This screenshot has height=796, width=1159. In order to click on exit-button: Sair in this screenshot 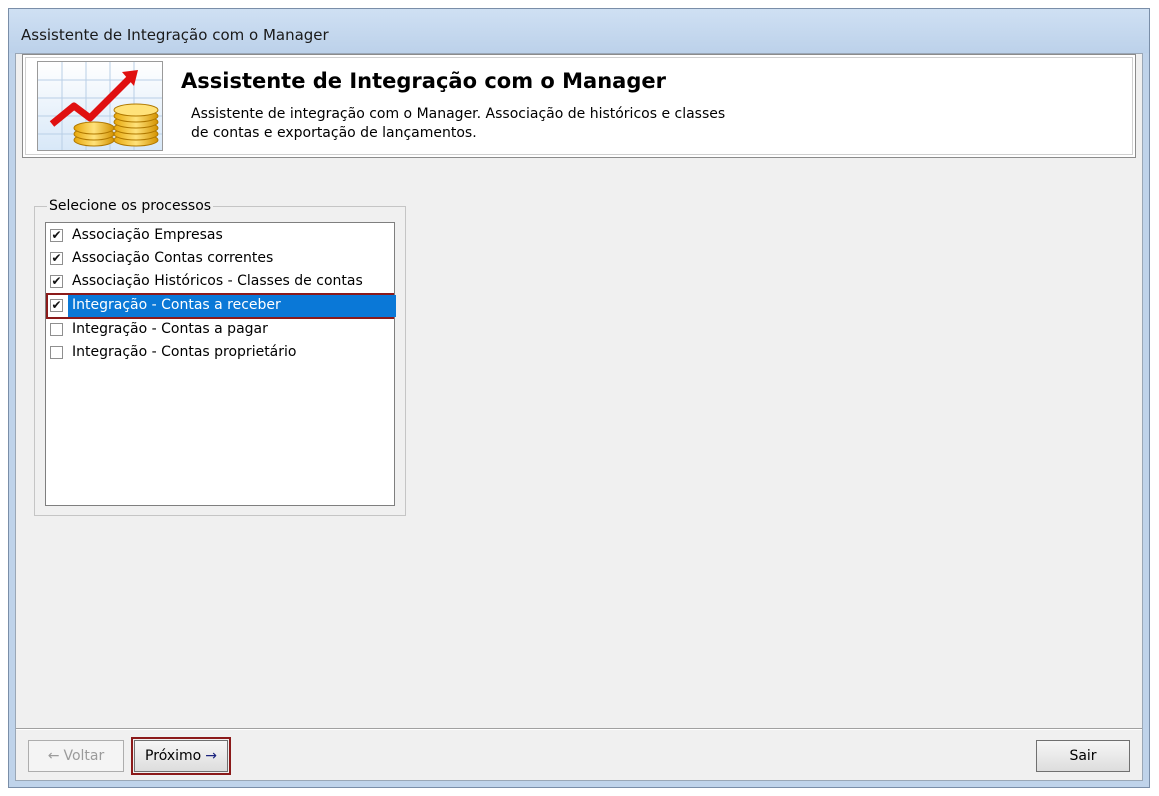, I will do `click(1083, 756)`.